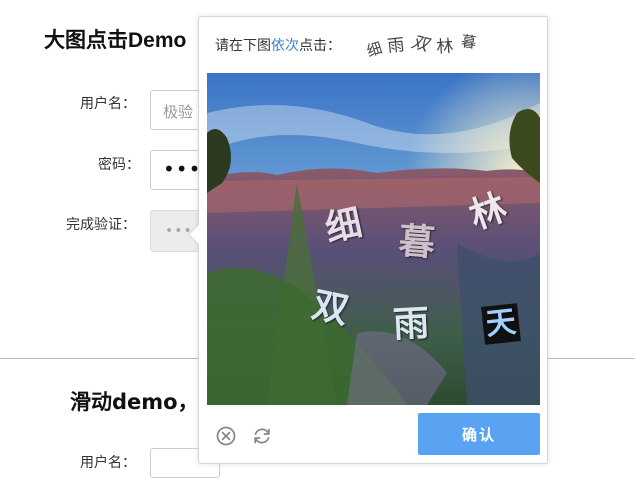  What do you see at coordinates (285, 46) in the screenshot?
I see `prompt-highlight: 依次` at bounding box center [285, 46].